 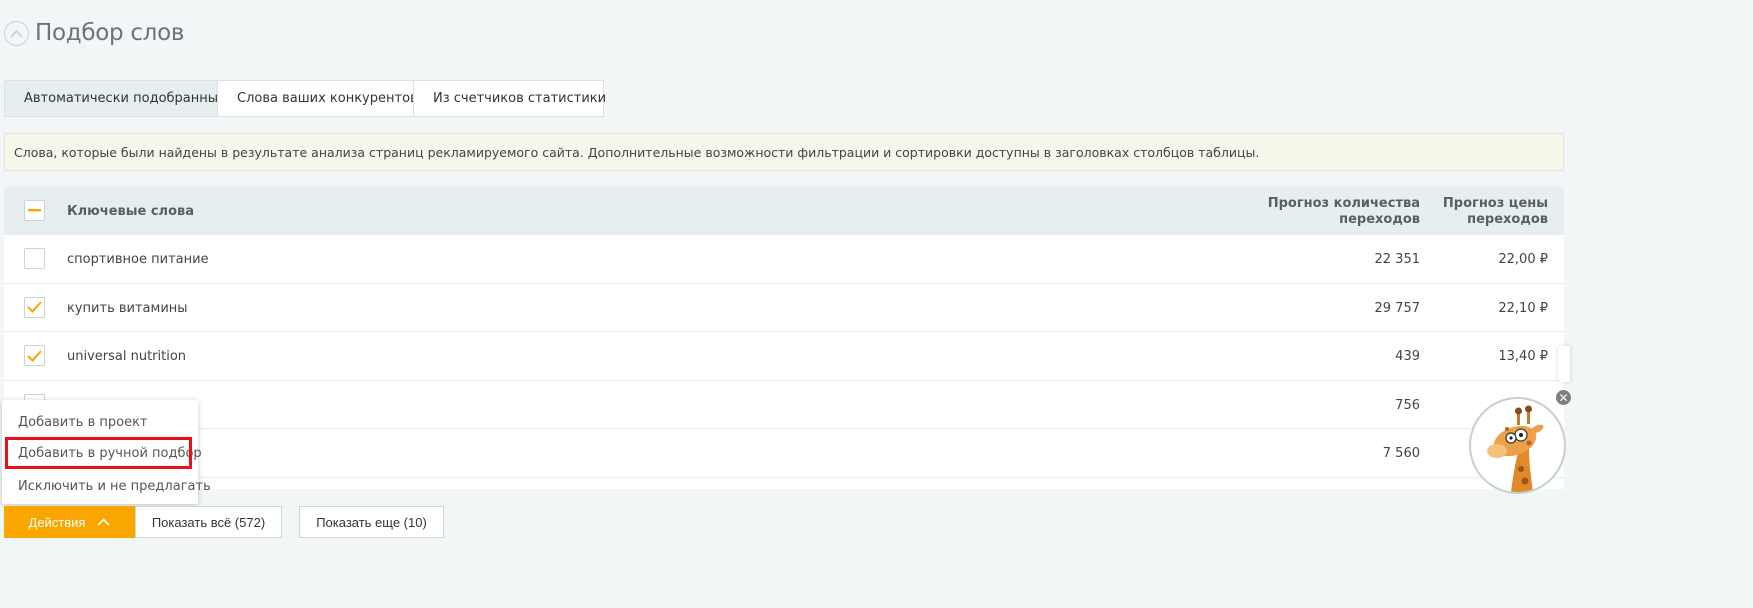 I want to click on table-row: universal nutrition 439 13,40 ₽, so click(x=784, y=356).